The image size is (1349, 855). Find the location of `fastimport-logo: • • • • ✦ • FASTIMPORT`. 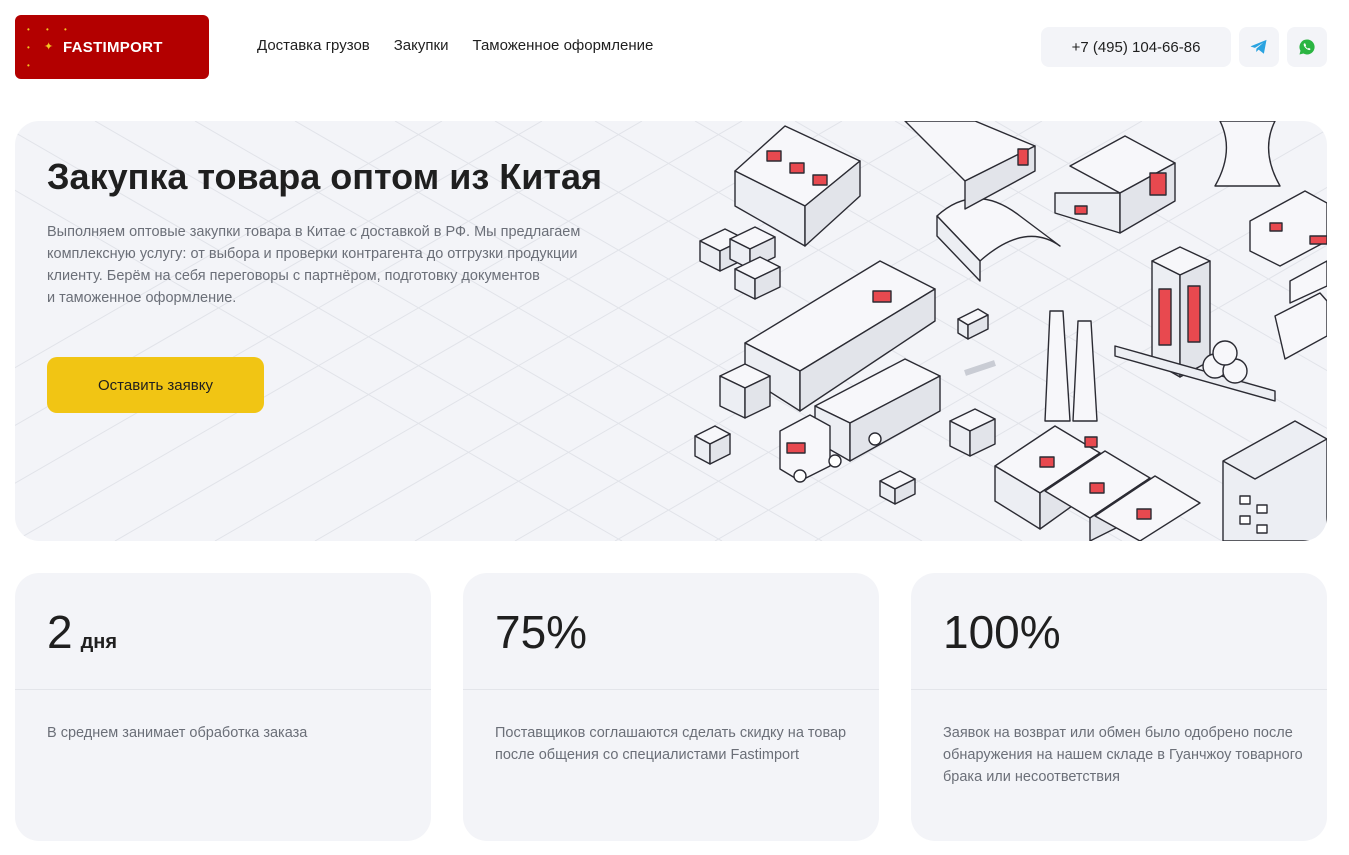

fastimport-logo: • • • • ✦ • FASTIMPORT is located at coordinates (112, 47).